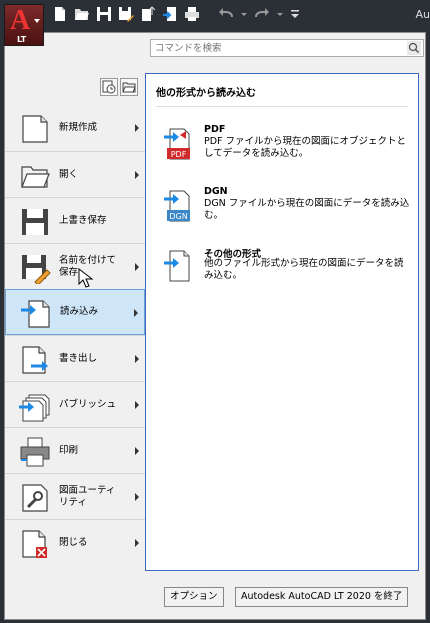  Describe the element at coordinates (78, 358) in the screenshot. I see `nav-label: 書き出し` at that location.